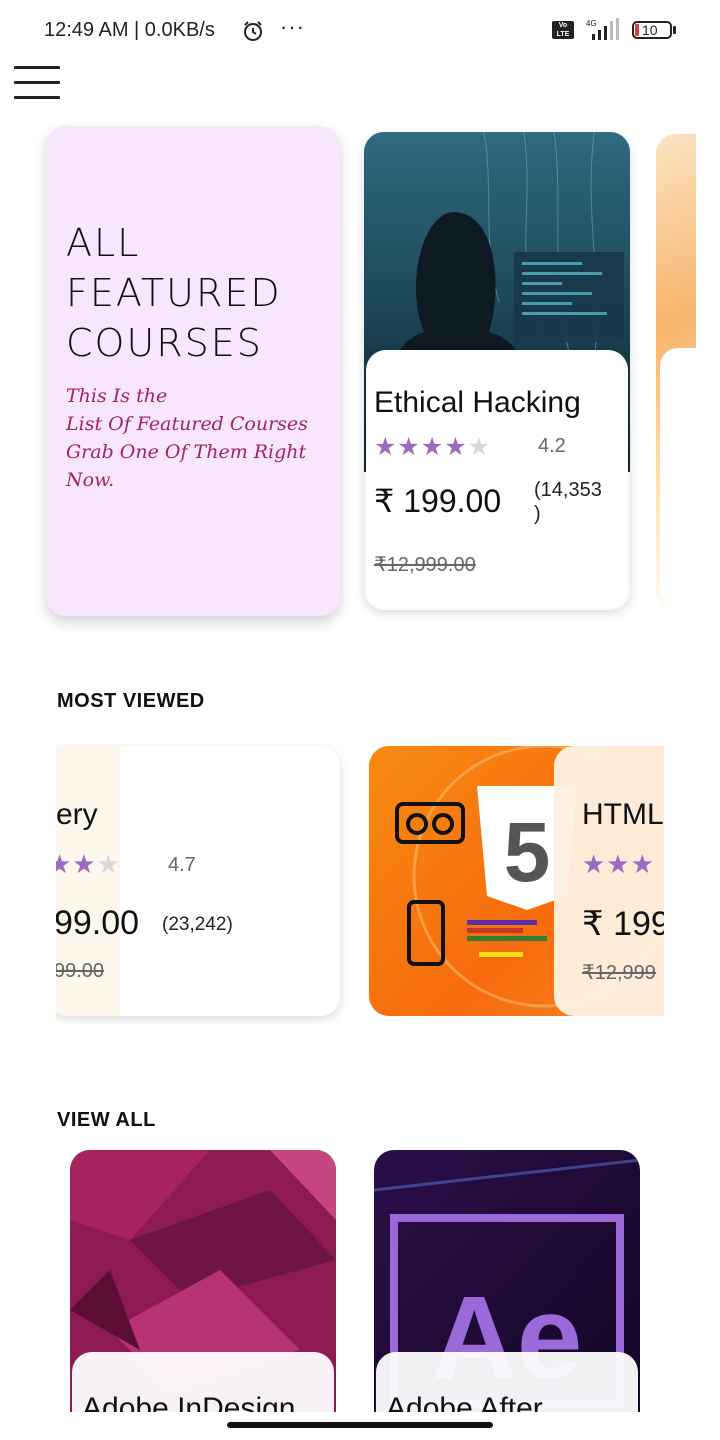 The height and width of the screenshot is (1440, 720). Describe the element at coordinates (623, 924) in the screenshot. I see `course-price: ₹ 199` at that location.